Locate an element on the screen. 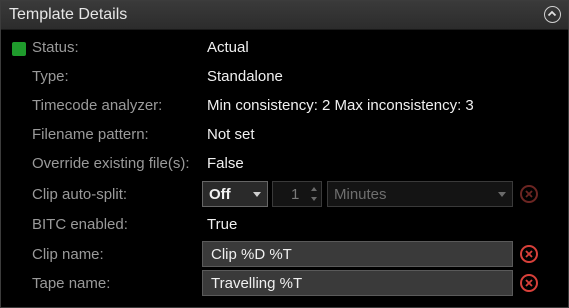  autosplit-count-value: 1 is located at coordinates (295, 194).